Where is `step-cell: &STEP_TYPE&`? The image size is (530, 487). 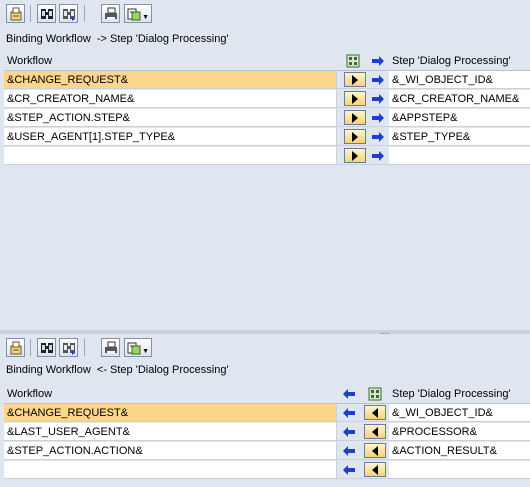
step-cell: &STEP_TYPE& is located at coordinates (459, 137).